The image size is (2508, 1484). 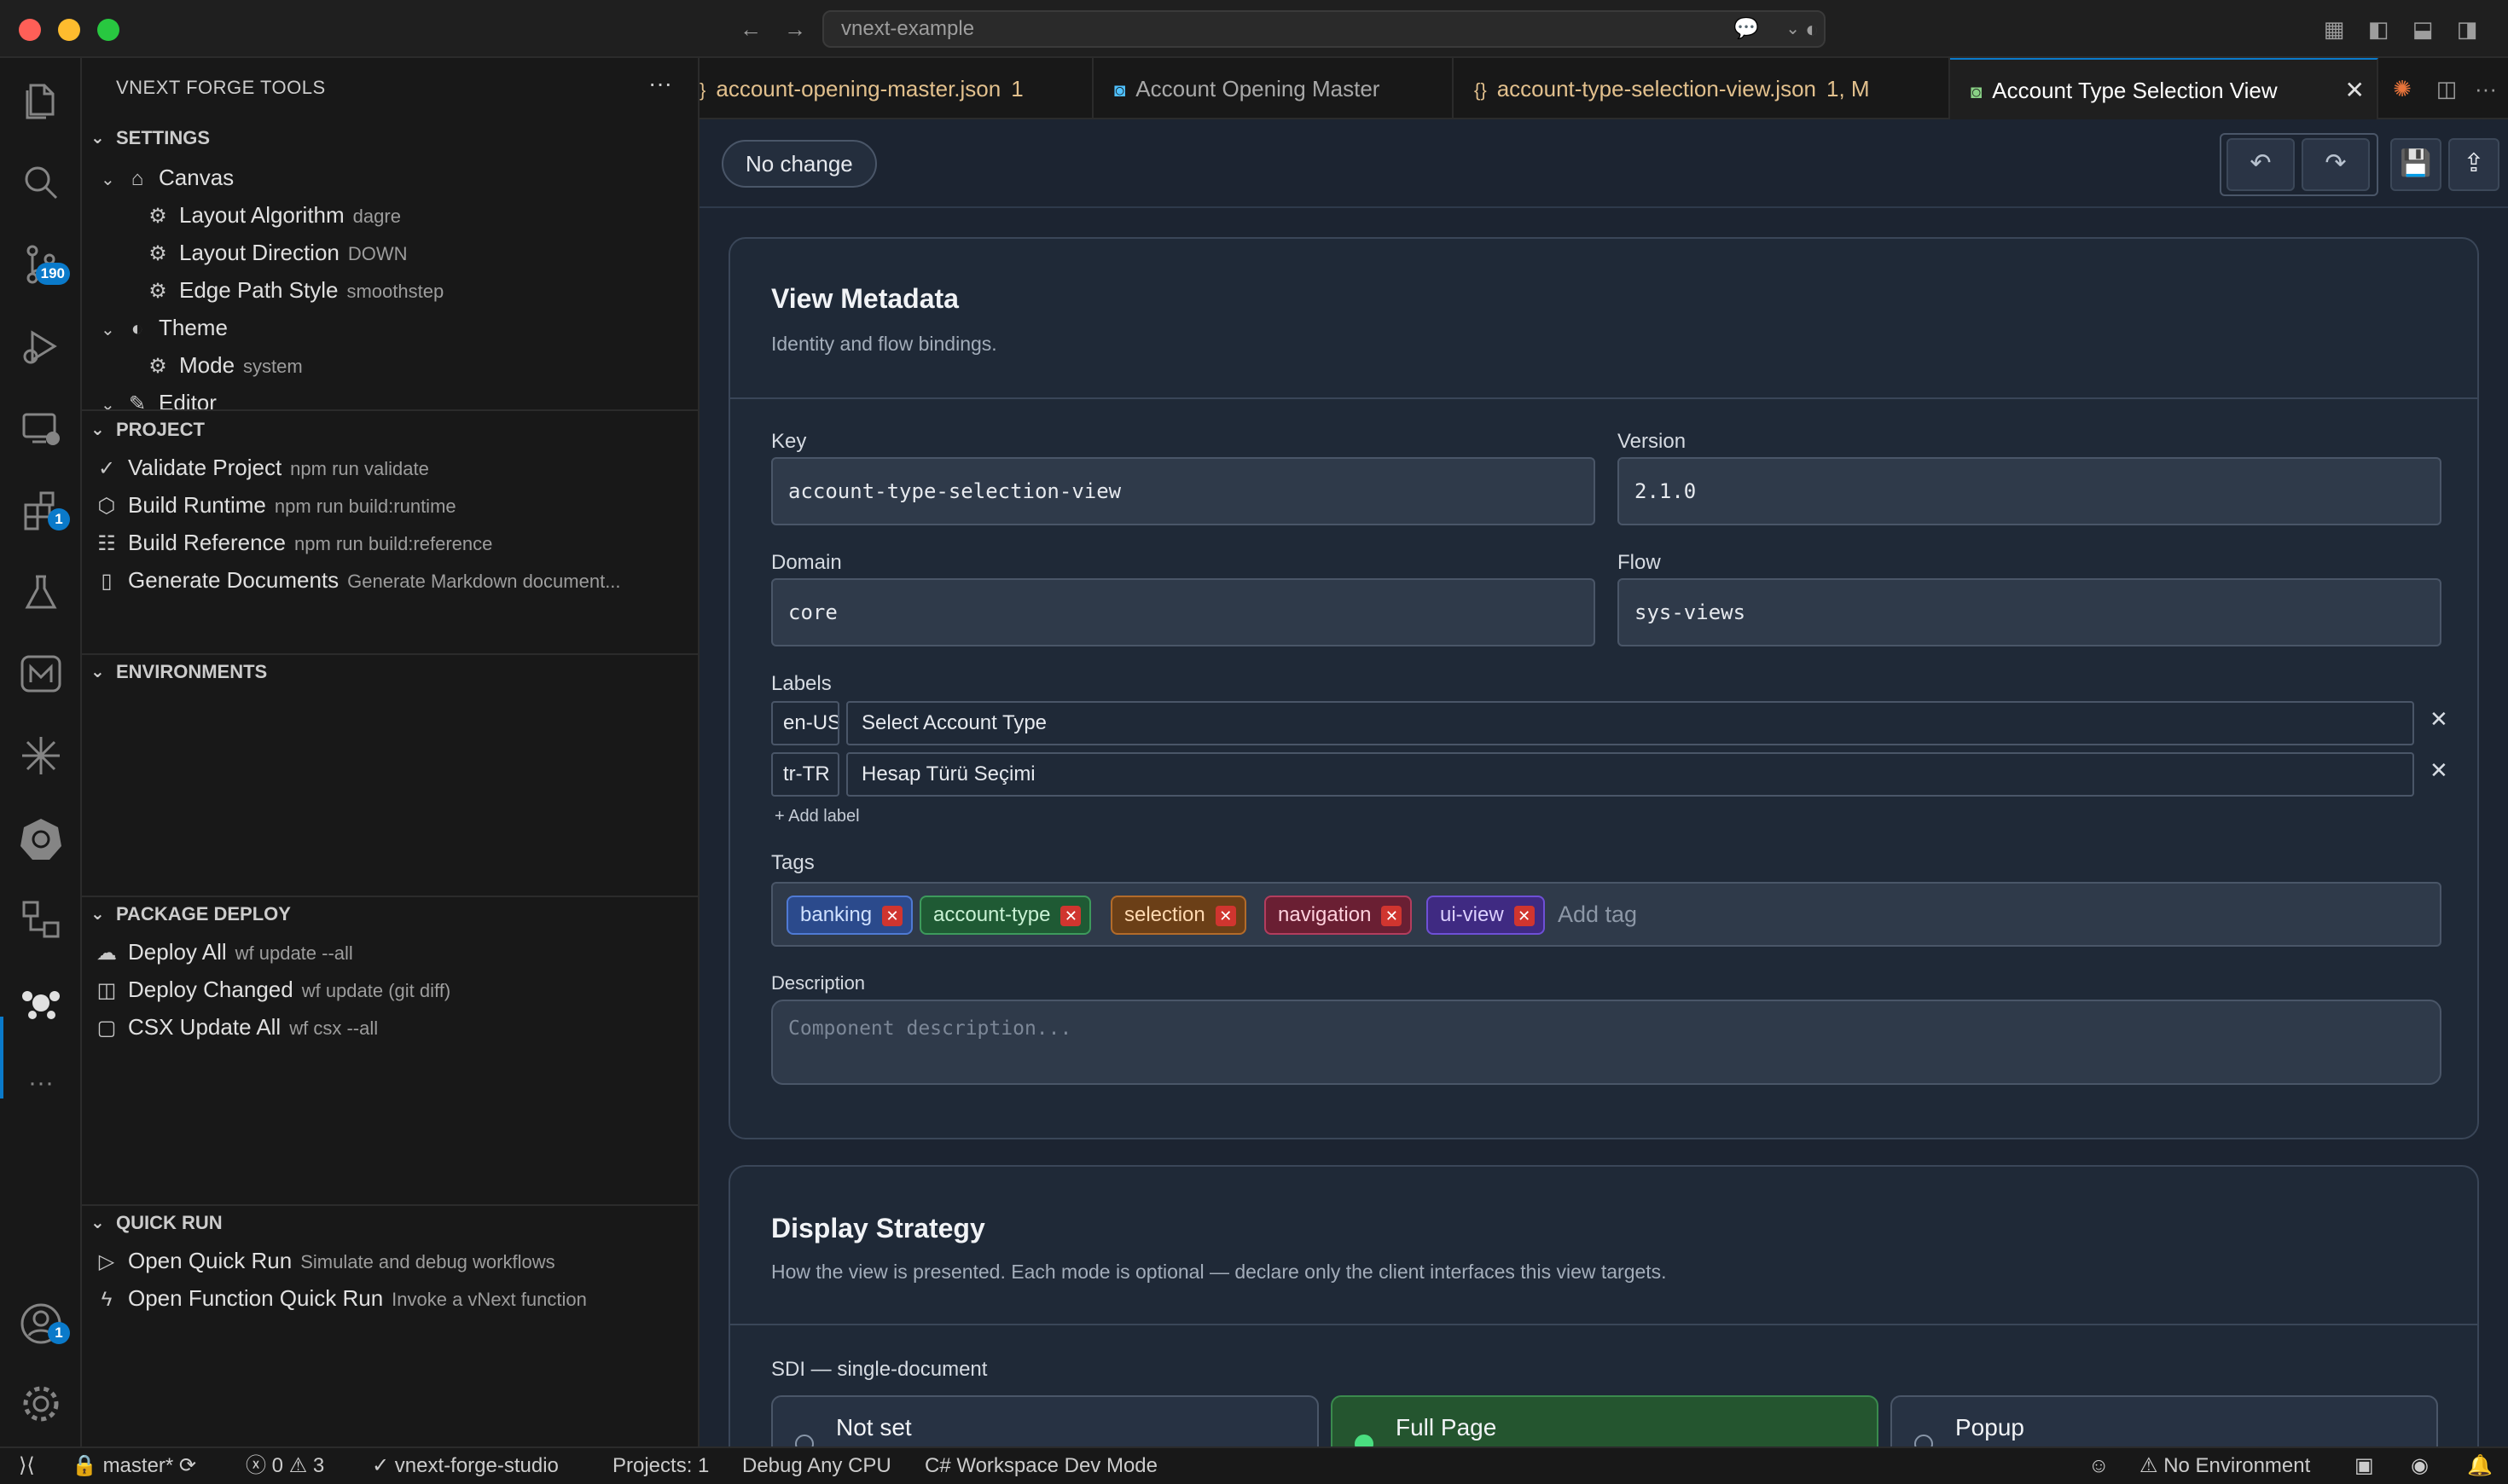 I want to click on run-debug-icon, so click(x=41, y=346).